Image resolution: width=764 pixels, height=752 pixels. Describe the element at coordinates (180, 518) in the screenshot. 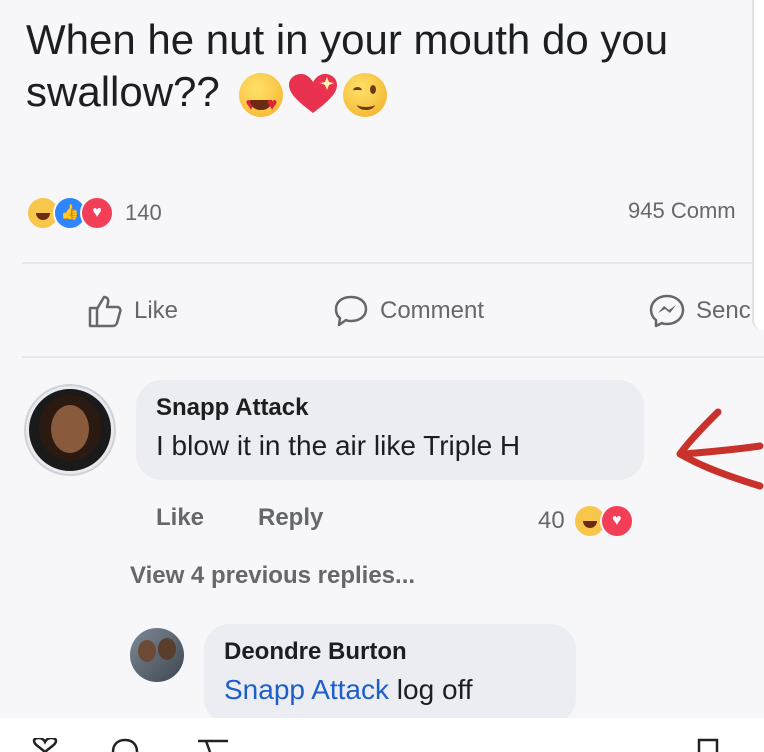

I see `comment-like-button: Like` at that location.